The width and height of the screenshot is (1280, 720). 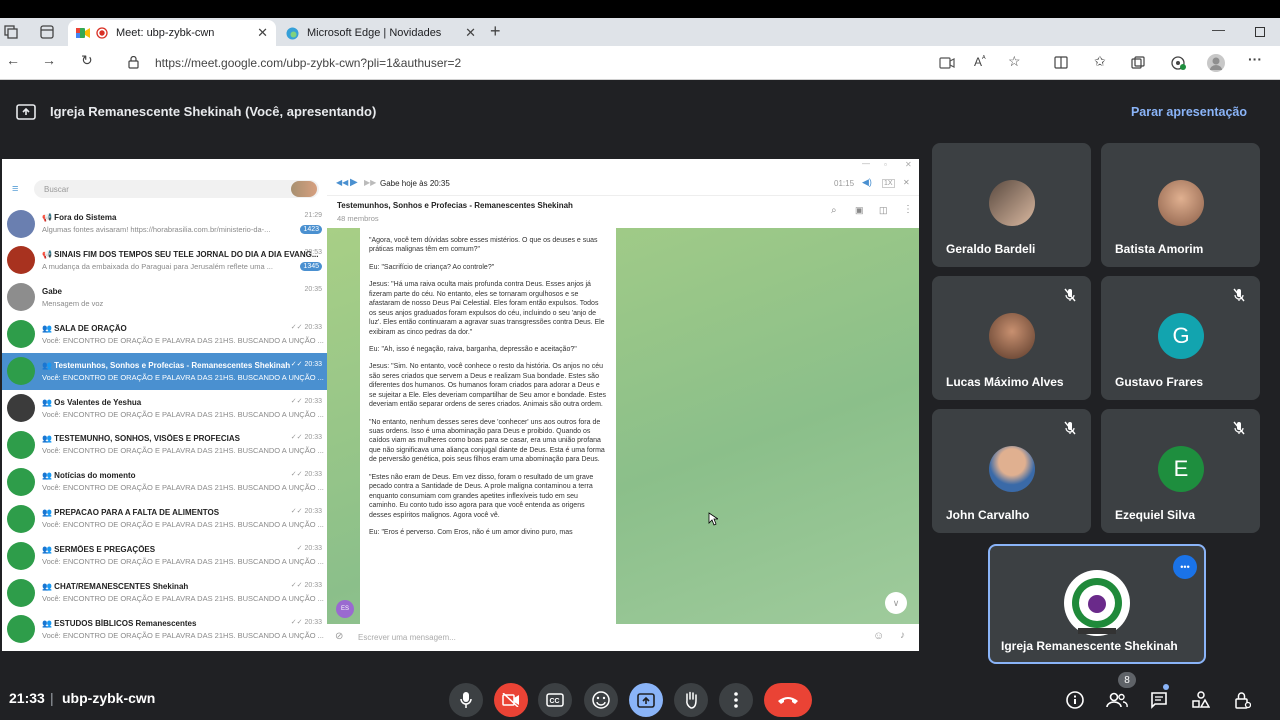 What do you see at coordinates (788, 700) in the screenshot?
I see `leave-call-button` at bounding box center [788, 700].